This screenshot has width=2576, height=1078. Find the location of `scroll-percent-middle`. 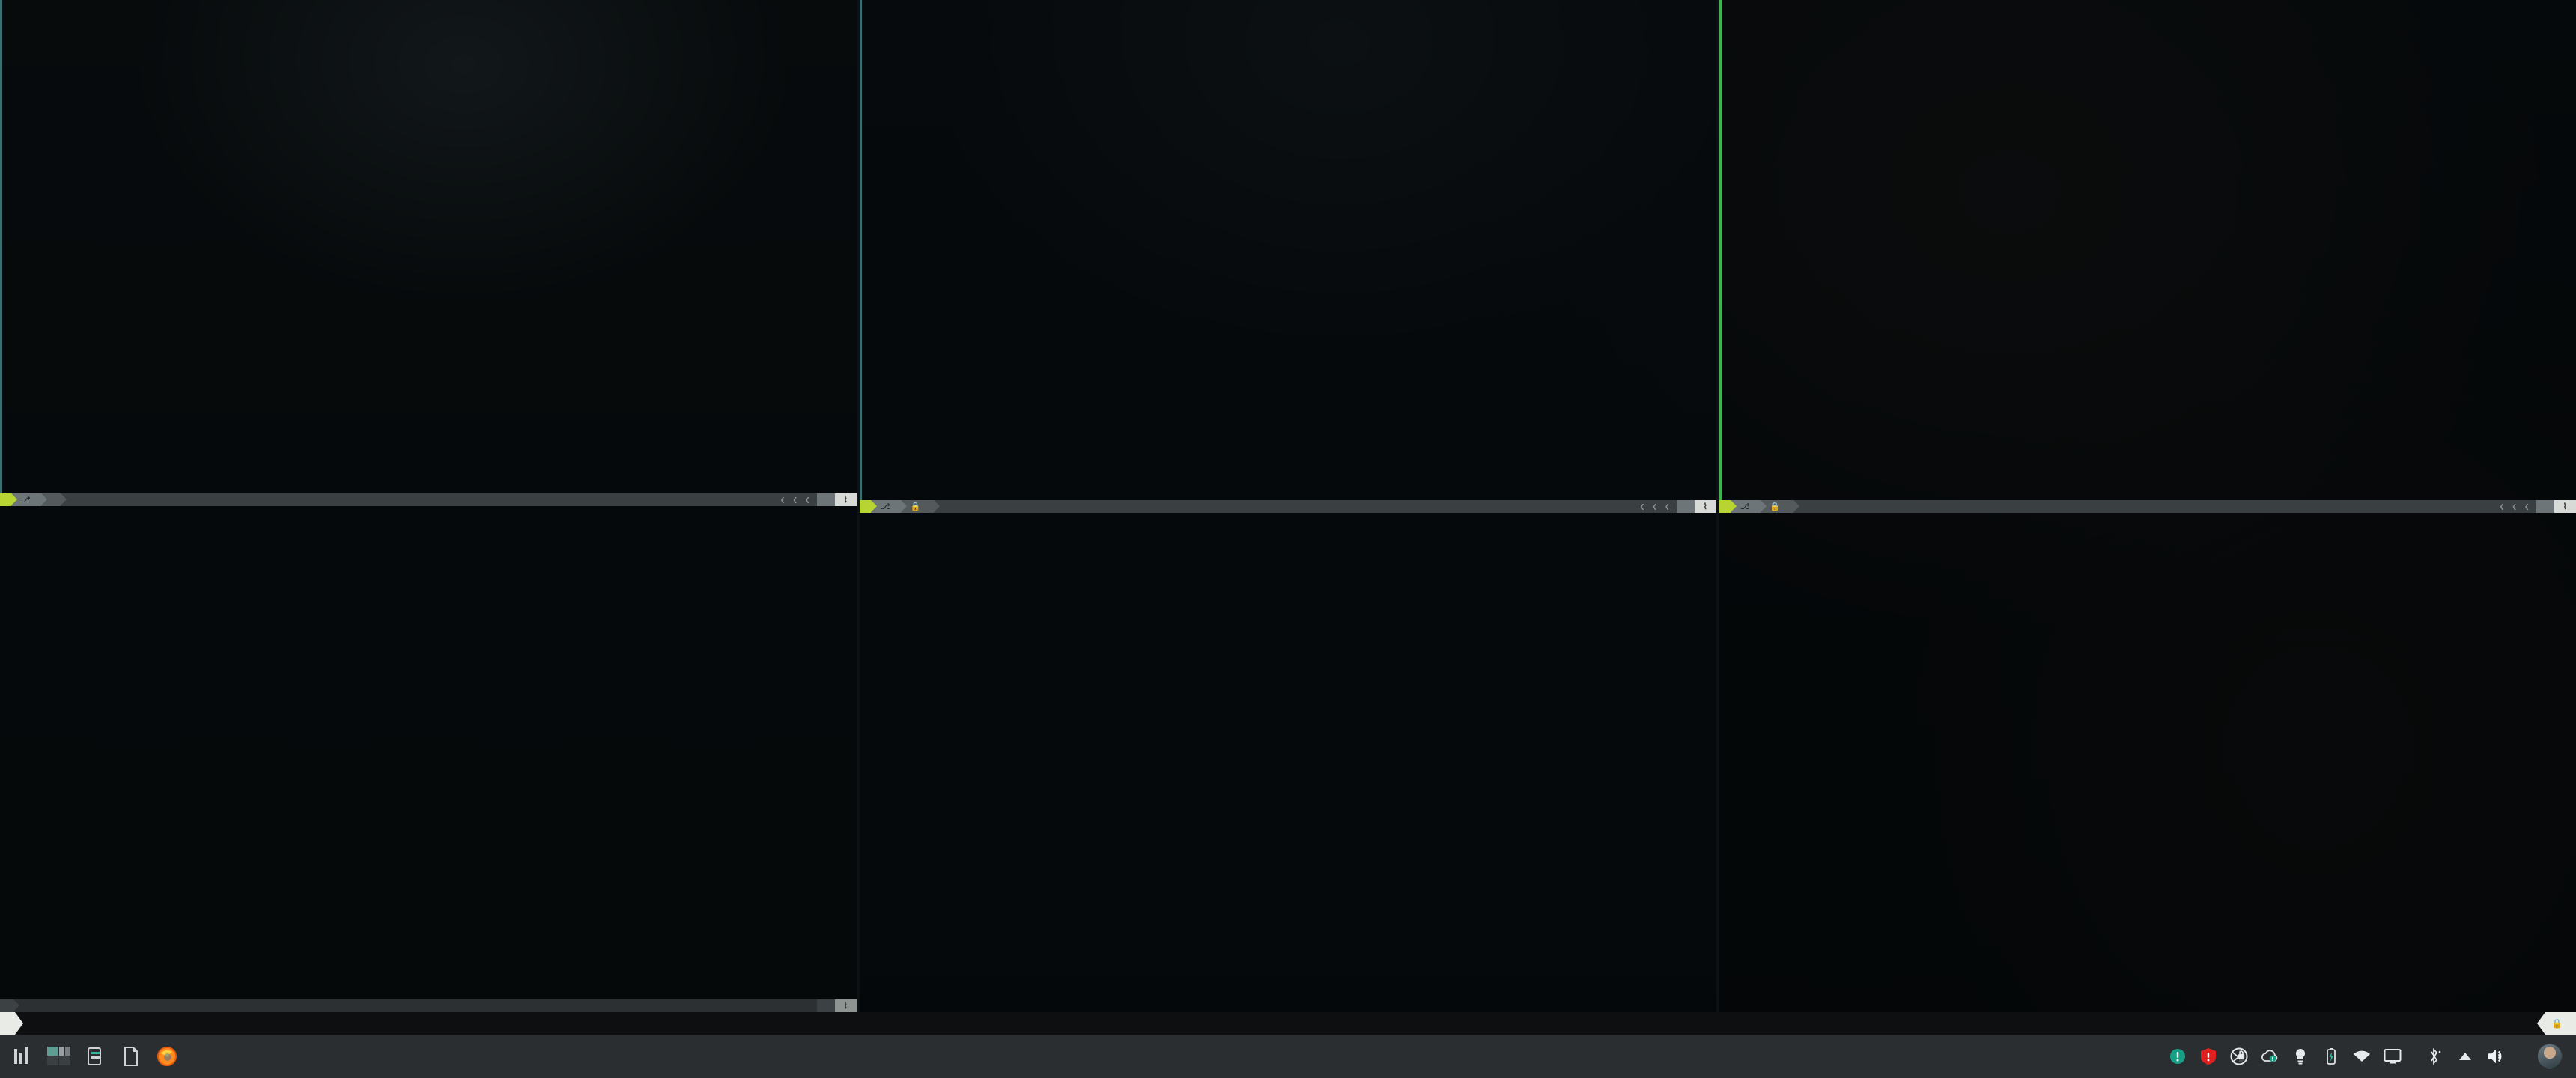

scroll-percent-middle is located at coordinates (1685, 506).